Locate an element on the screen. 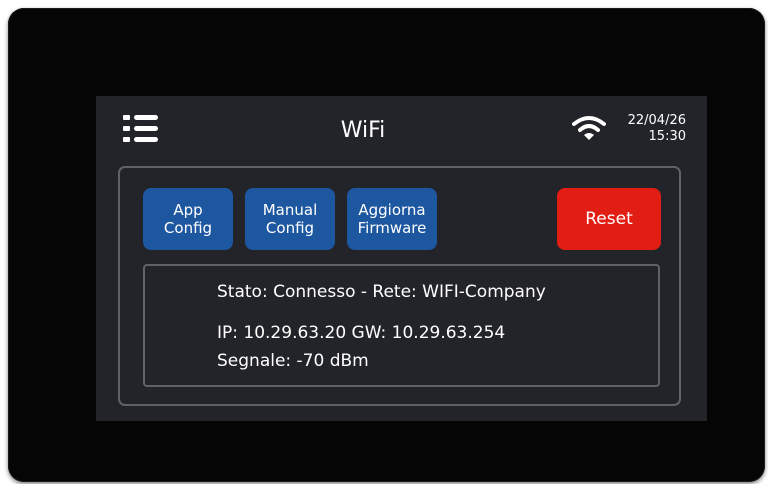  connection-status-text: Stato: Connesso - Rete: WIFI-Company is located at coordinates (381, 292).